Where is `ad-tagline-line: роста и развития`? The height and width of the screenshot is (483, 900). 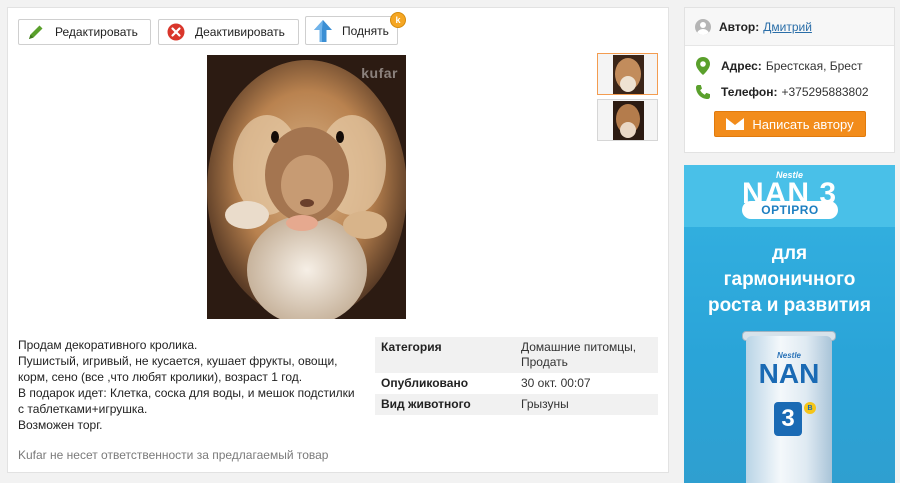
ad-tagline-line: роста и развития is located at coordinates (789, 305).